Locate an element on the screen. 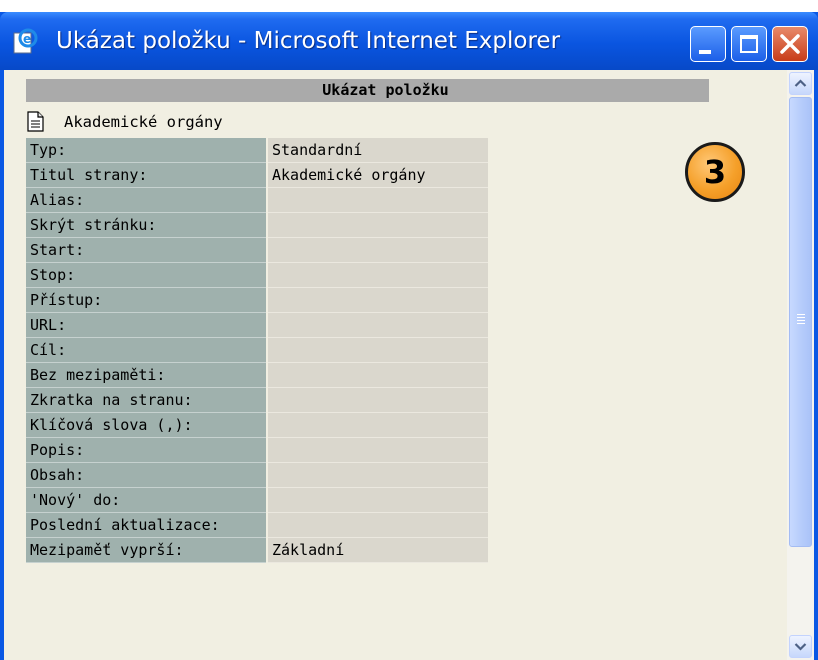  property-label: Bez mezipaměti: is located at coordinates (147, 375).